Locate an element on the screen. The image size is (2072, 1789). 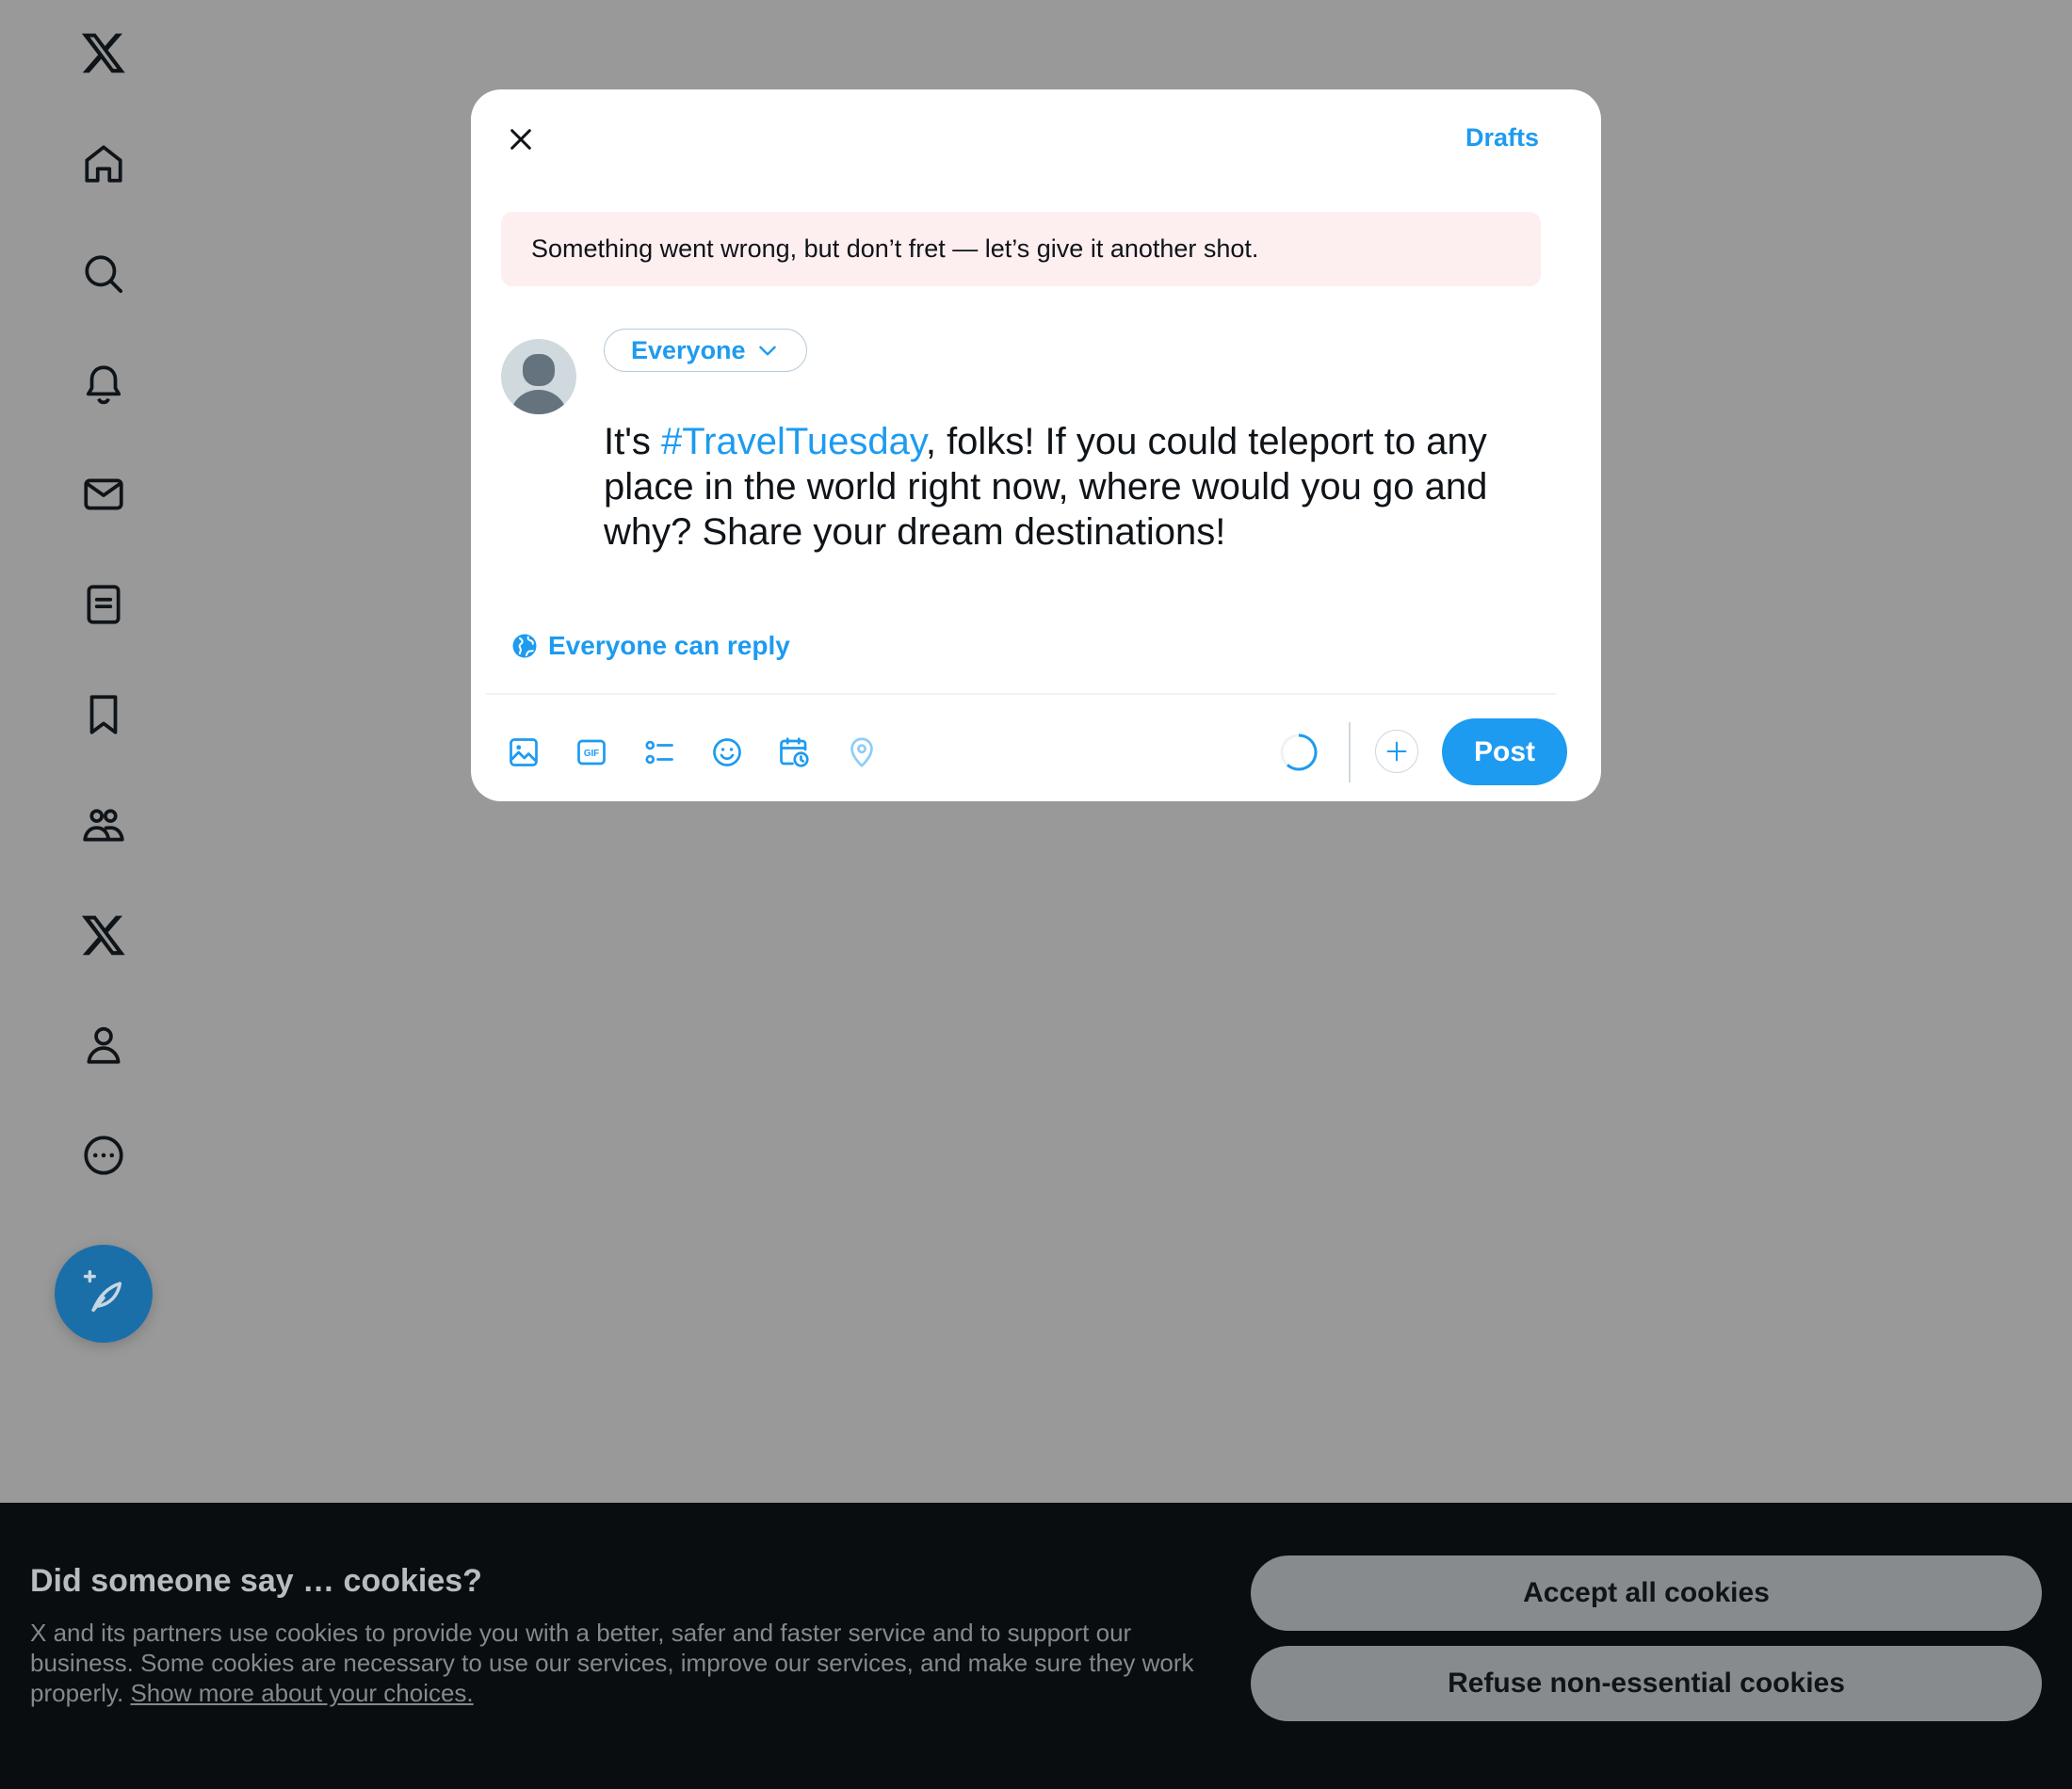
schedule-button is located at coordinates (794, 752).